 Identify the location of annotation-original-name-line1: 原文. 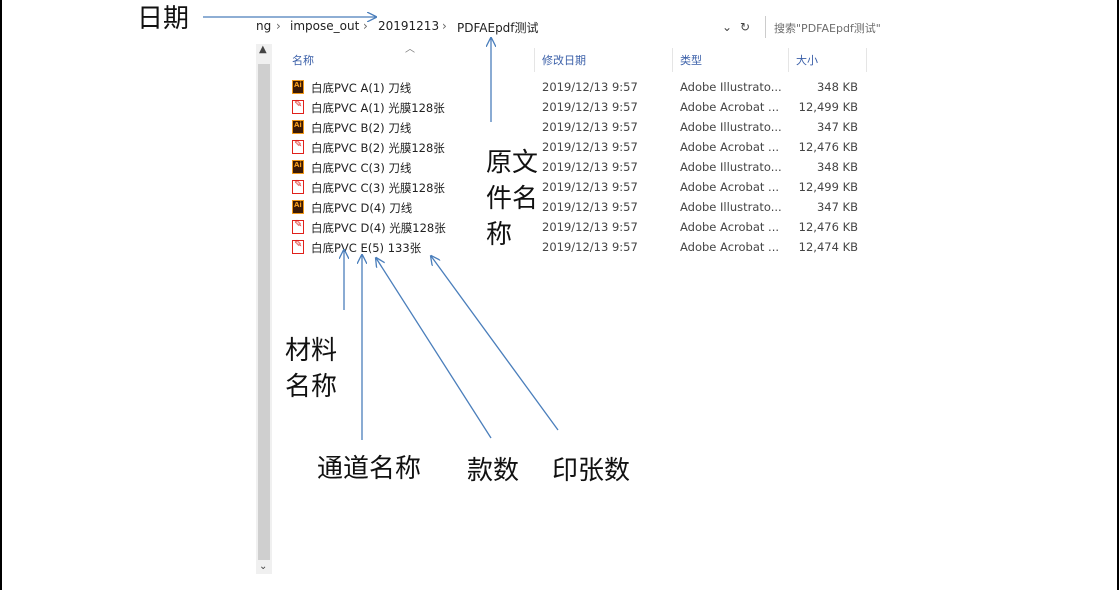
(512, 163).